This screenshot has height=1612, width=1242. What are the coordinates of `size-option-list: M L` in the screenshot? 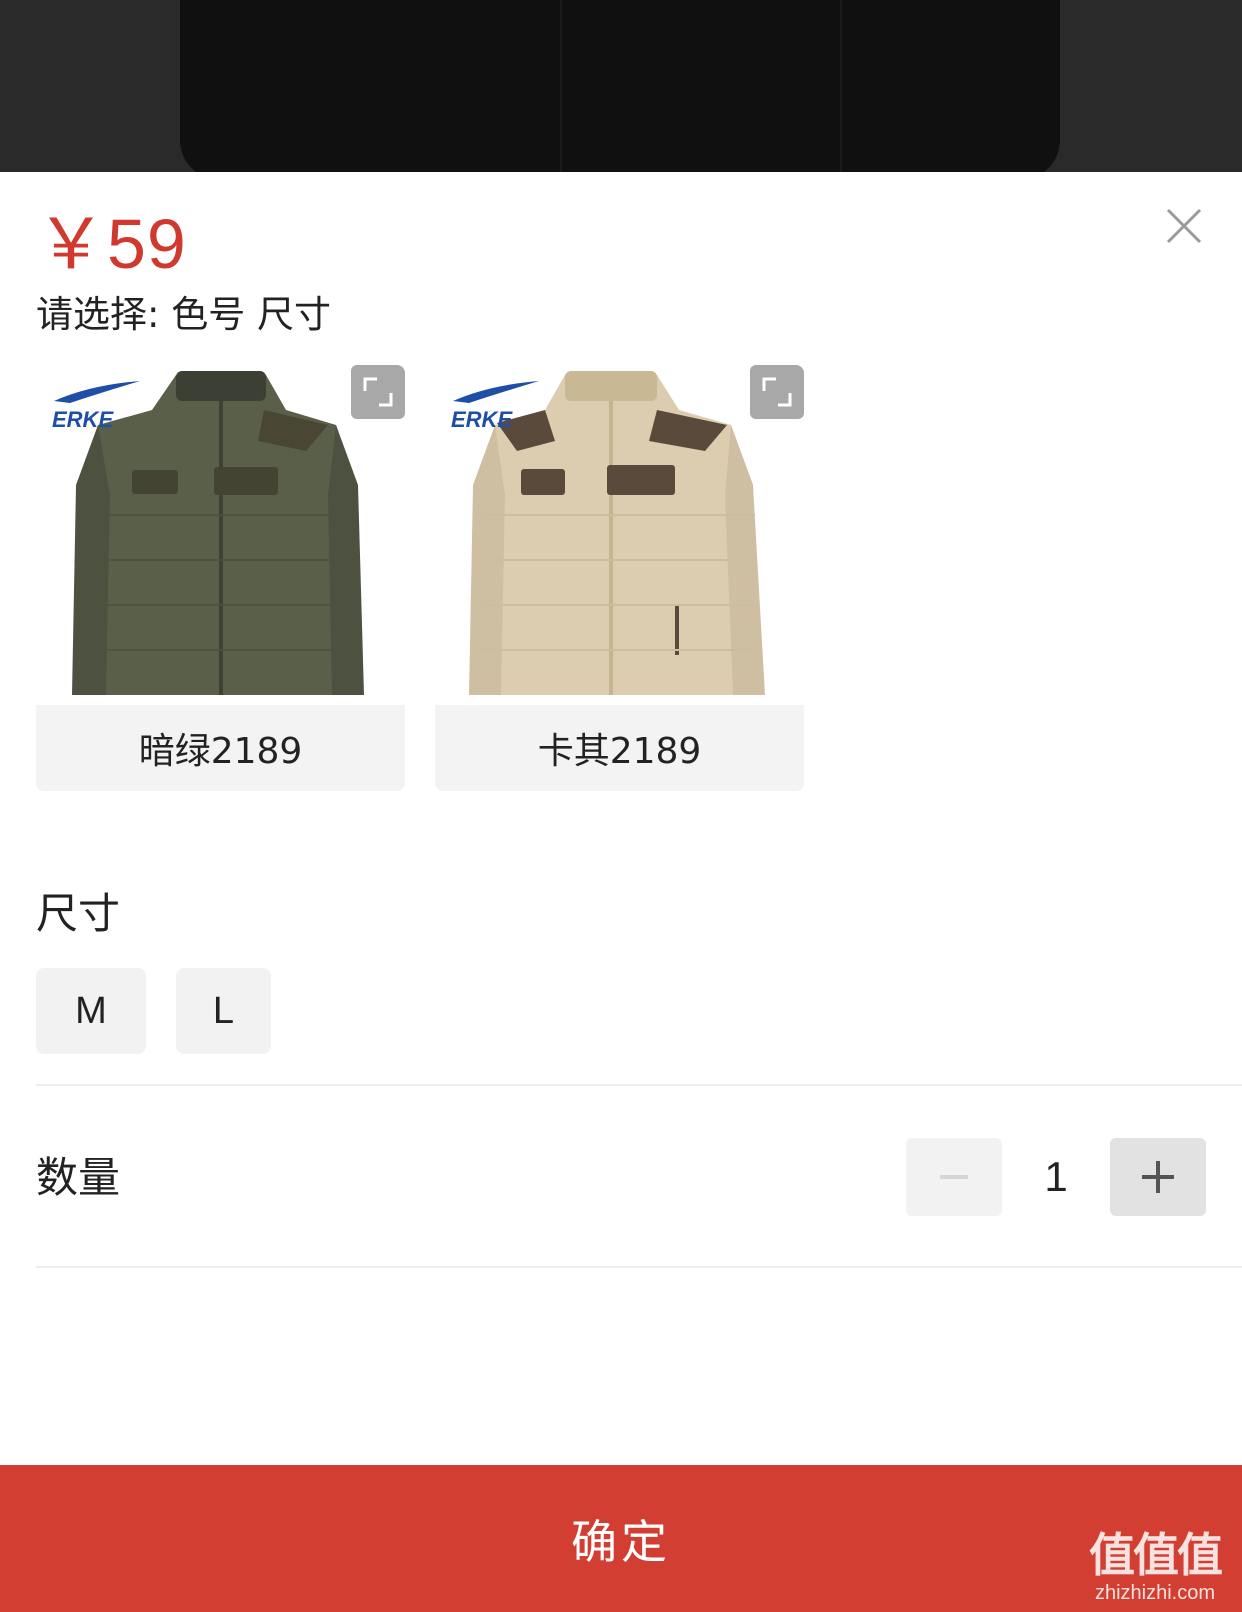 It's located at (153, 1011).